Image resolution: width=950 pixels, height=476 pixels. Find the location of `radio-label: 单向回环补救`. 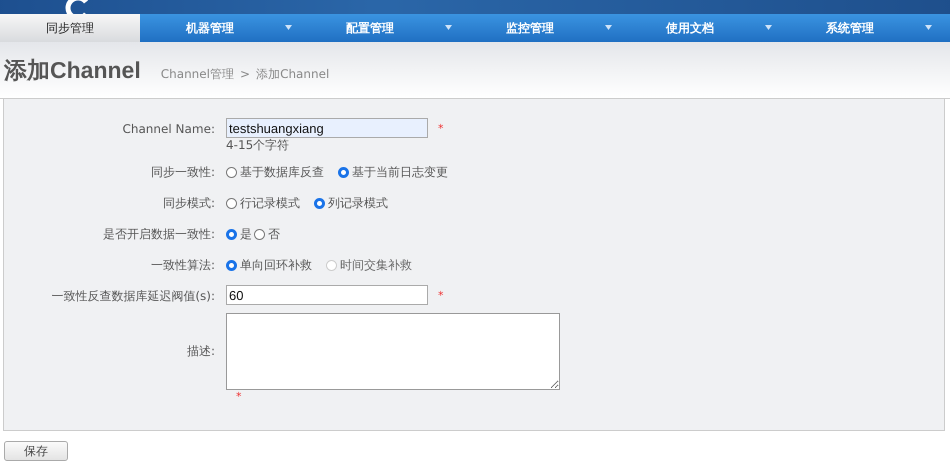

radio-label: 单向回环补救 is located at coordinates (276, 265).